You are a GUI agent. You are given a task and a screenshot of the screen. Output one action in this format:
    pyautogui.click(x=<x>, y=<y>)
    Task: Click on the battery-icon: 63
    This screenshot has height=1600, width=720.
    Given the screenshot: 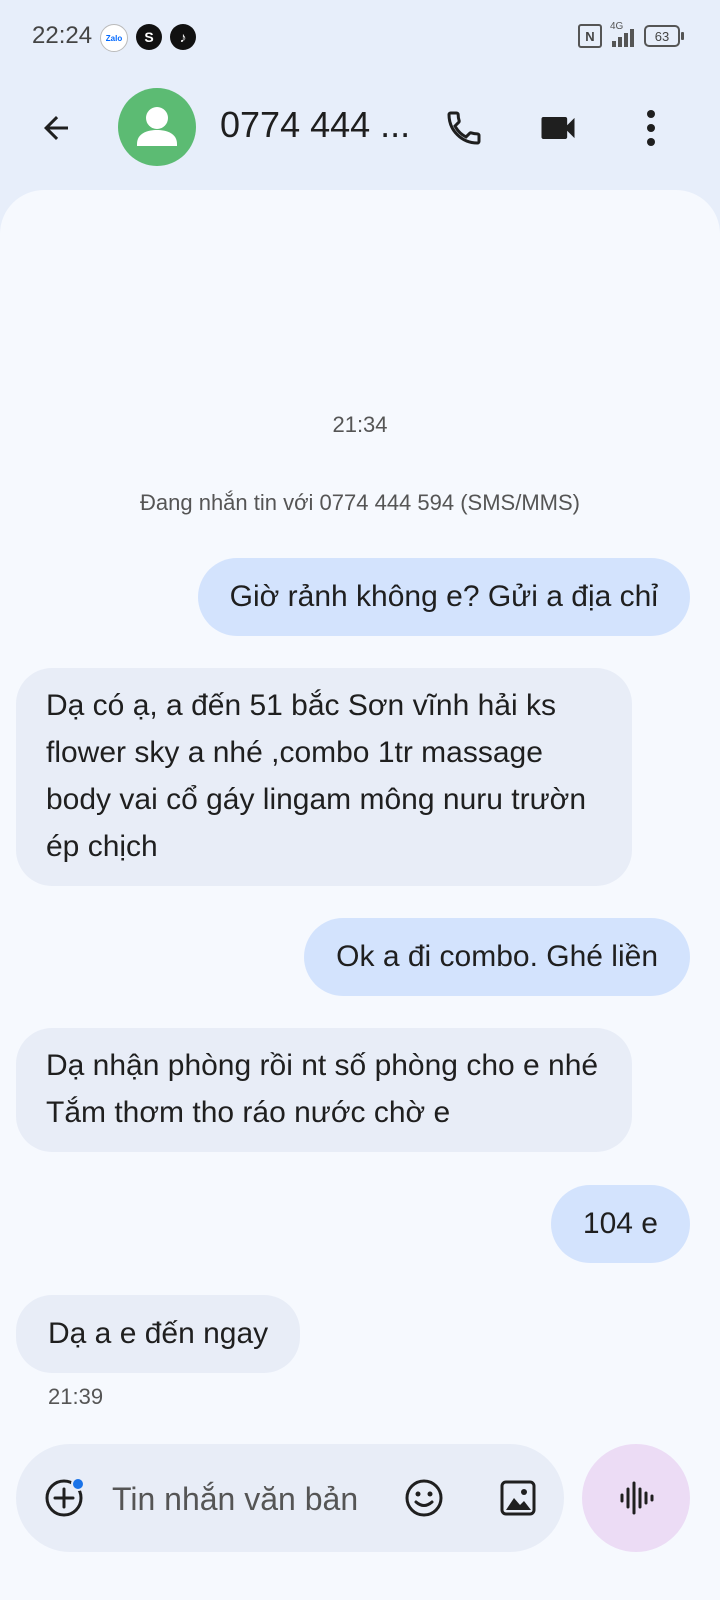 What is the action you would take?
    pyautogui.click(x=664, y=36)
    